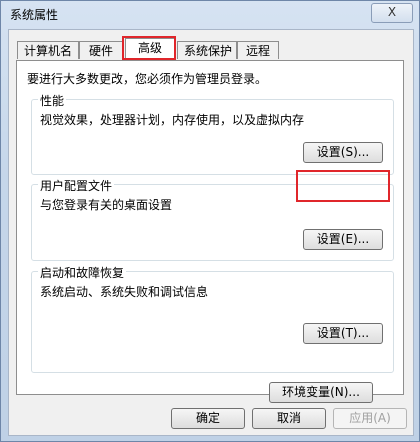 The width and height of the screenshot is (420, 442). I want to click on tab-remote: 远程, so click(258, 50).